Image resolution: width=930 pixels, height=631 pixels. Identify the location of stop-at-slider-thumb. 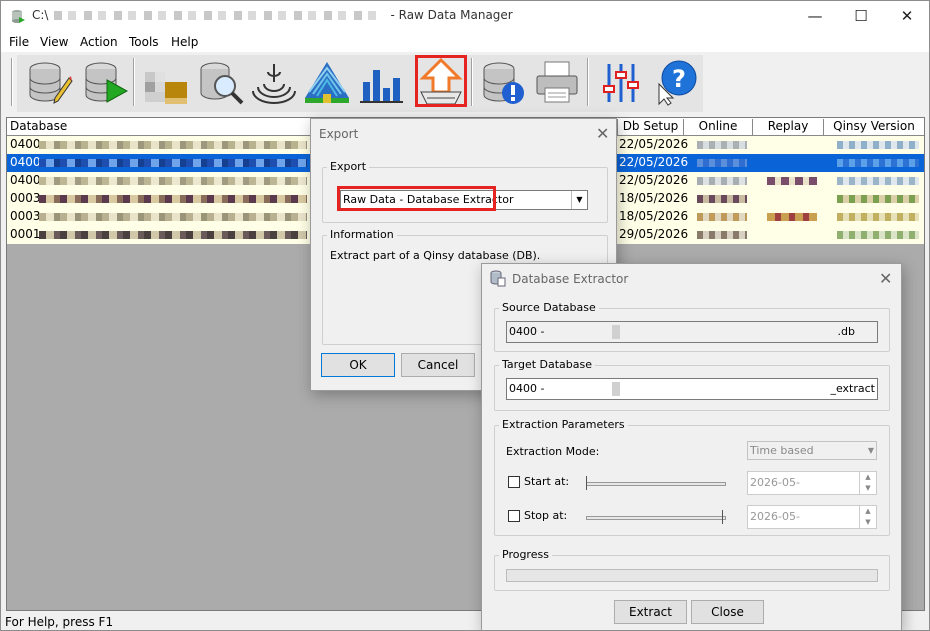
(725, 517).